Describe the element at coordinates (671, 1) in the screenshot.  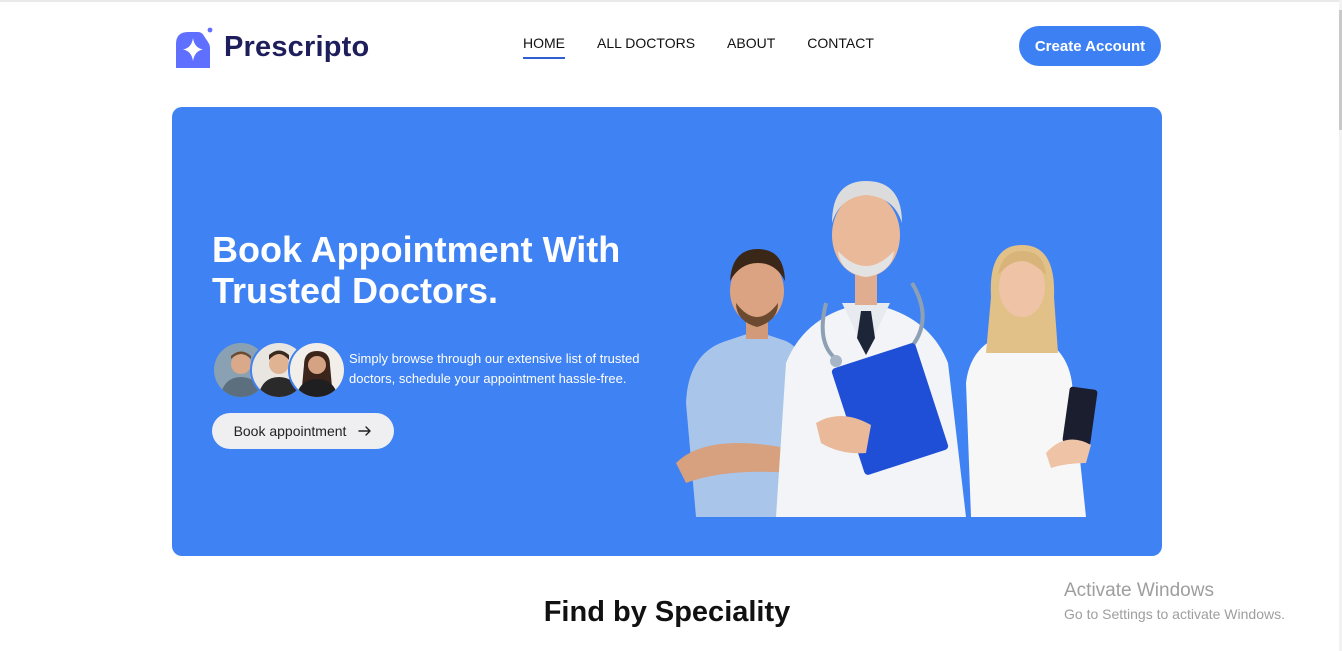
I see `window-top-border` at that location.